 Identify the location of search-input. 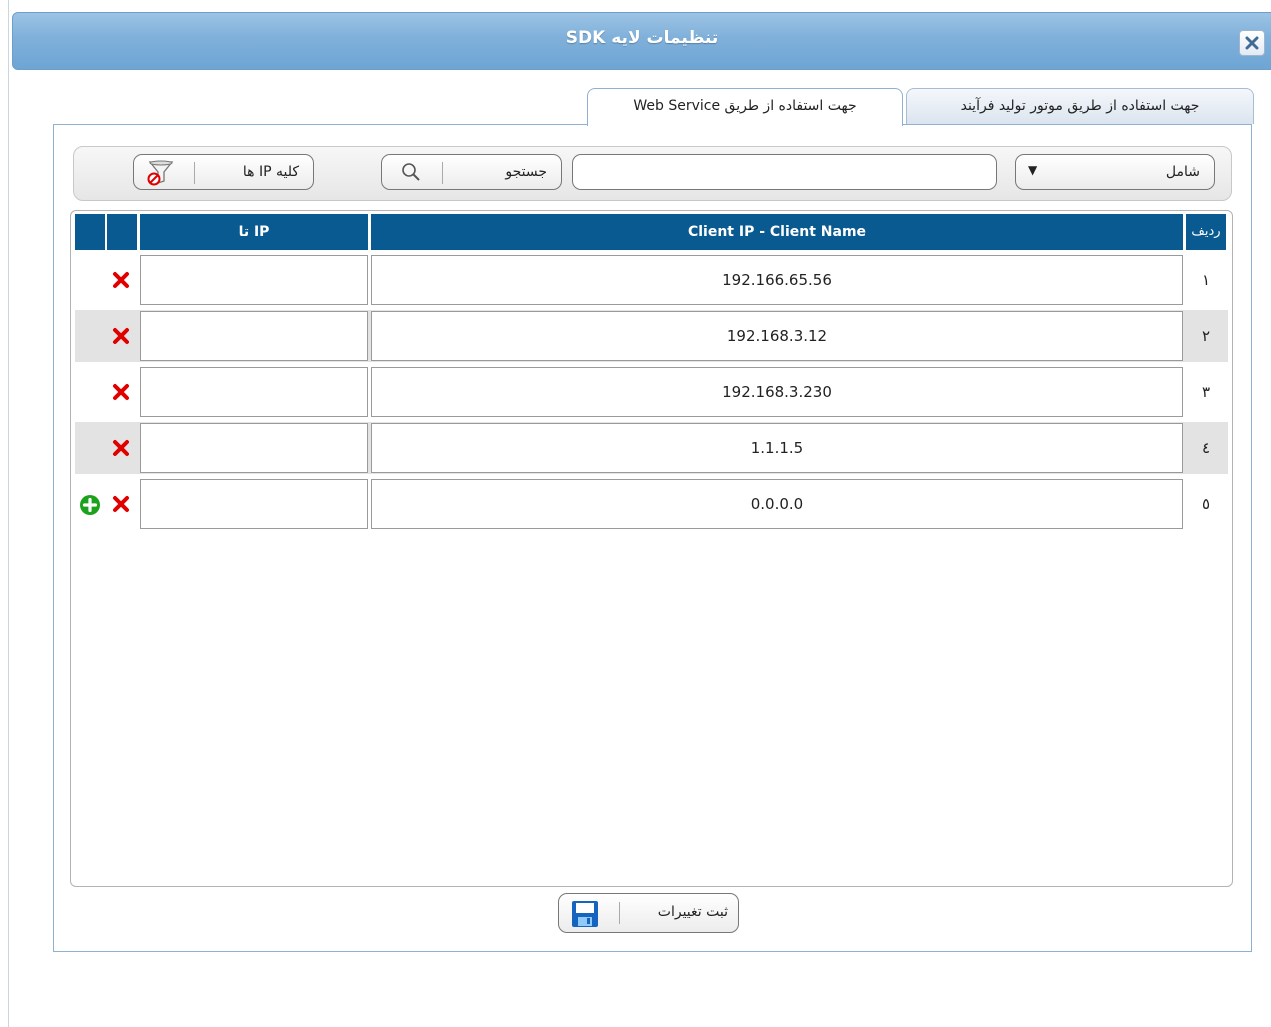
(784, 172).